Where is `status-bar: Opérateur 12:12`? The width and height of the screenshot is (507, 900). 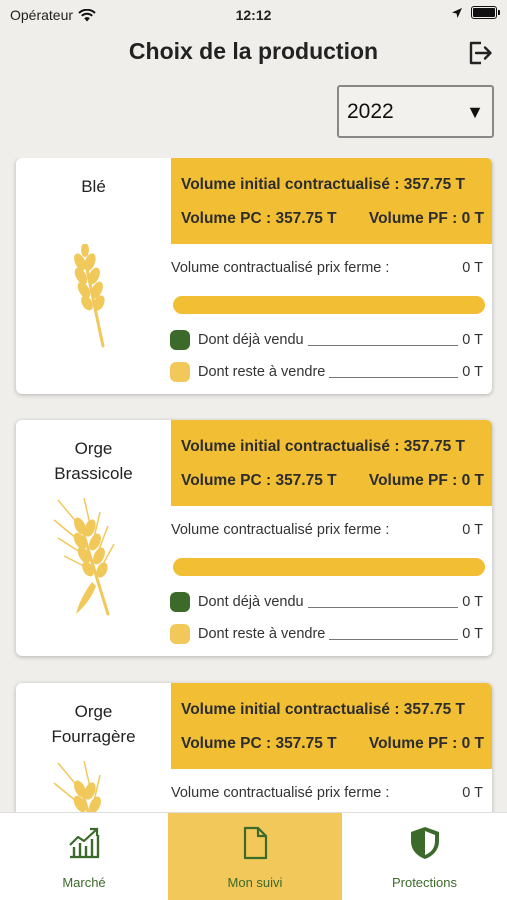
status-bar: Opérateur 12:12 is located at coordinates (253, 15).